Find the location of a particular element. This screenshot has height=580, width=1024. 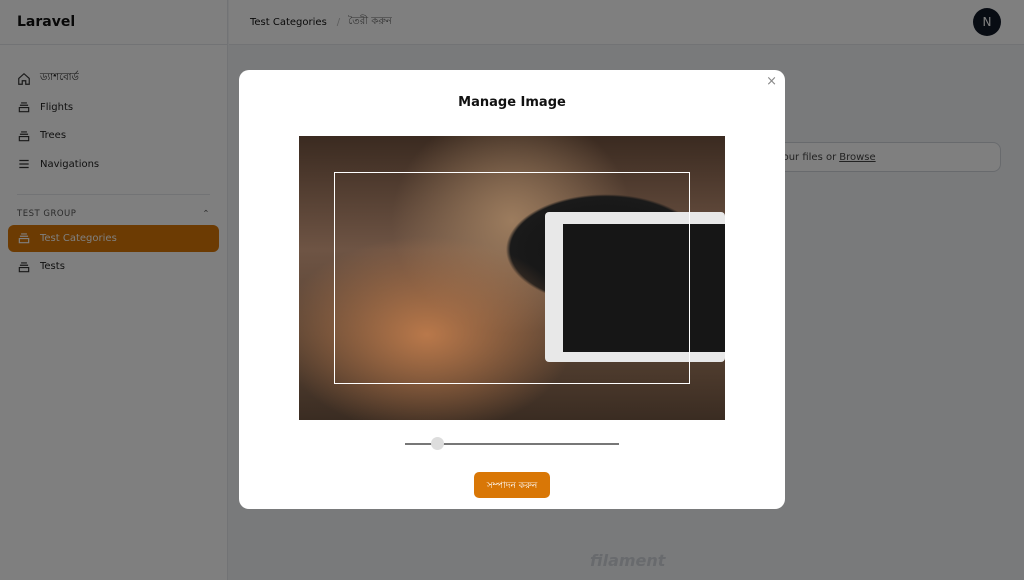

modal-title: Manage Image is located at coordinates (512, 102).